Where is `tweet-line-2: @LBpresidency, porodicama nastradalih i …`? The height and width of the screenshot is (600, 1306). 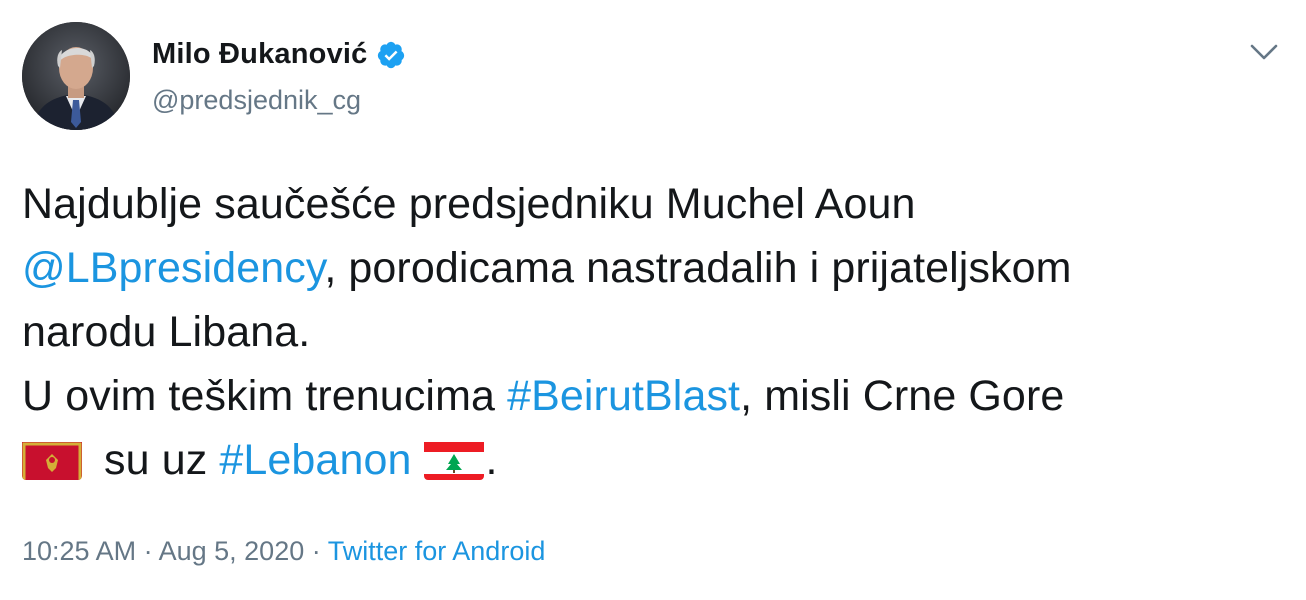 tweet-line-2: @LBpresidency, porodicama nastradalih i … is located at coordinates (652, 268).